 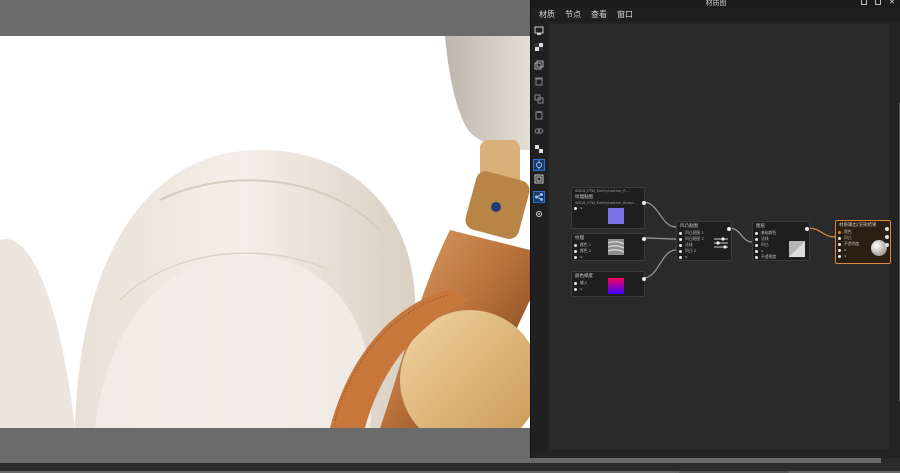 I want to click on node-material-output: 材质输出/渲染结果 颜色 凹凸 不透明度 u u, so click(x=863, y=242).